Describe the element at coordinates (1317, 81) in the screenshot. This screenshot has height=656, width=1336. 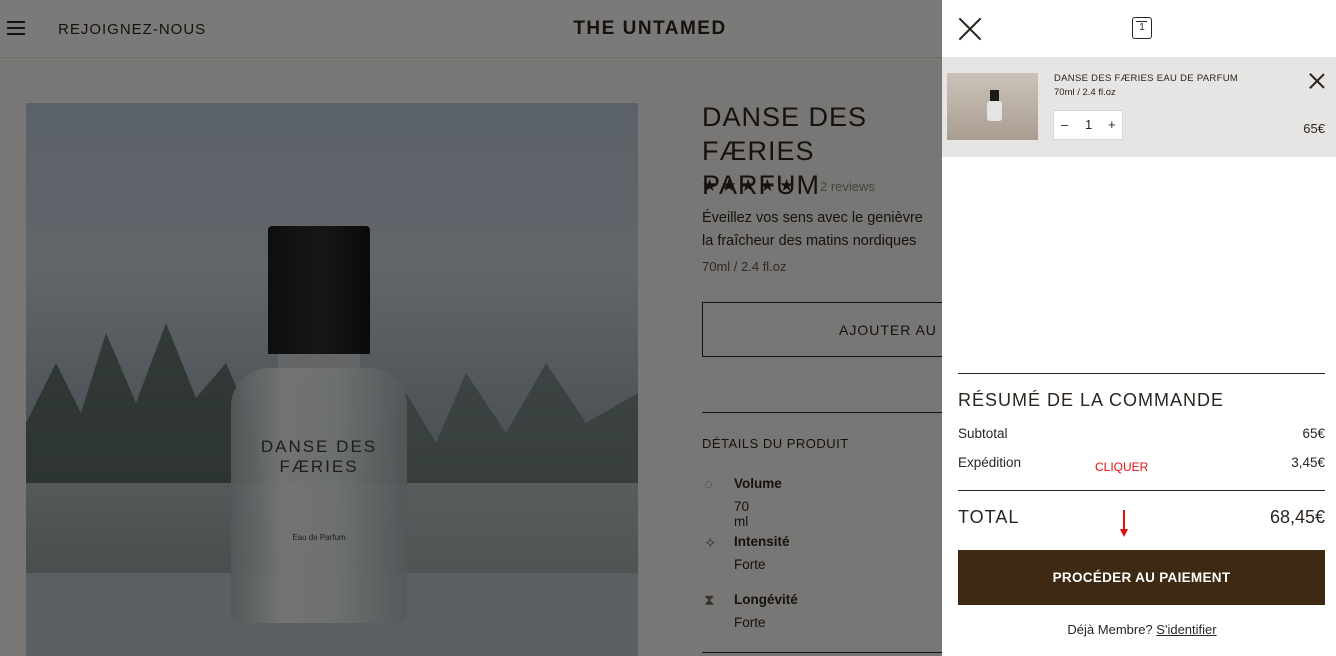
I see `remove-item-icon` at that location.